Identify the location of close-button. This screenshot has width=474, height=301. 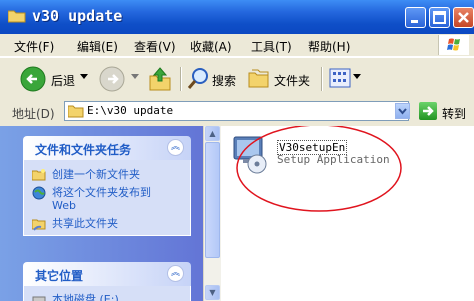
(463, 17).